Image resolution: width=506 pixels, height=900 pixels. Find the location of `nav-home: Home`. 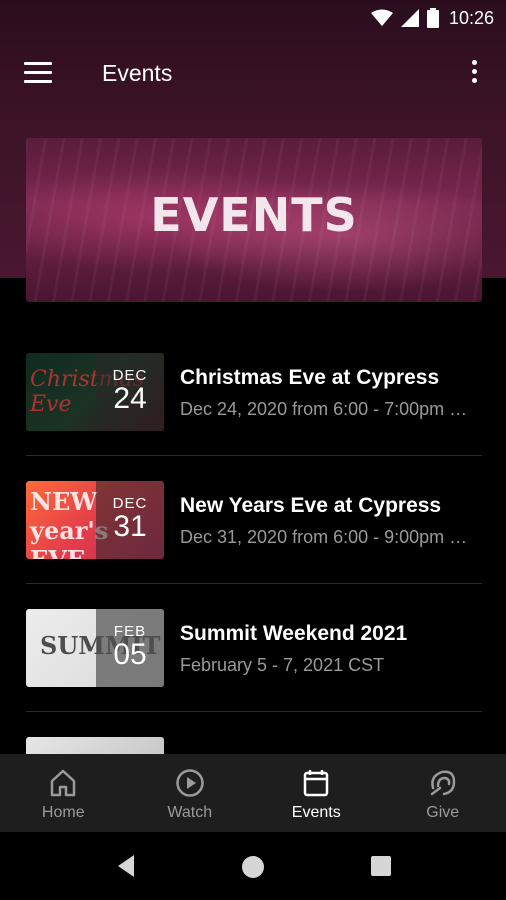

nav-home: Home is located at coordinates (63, 793).